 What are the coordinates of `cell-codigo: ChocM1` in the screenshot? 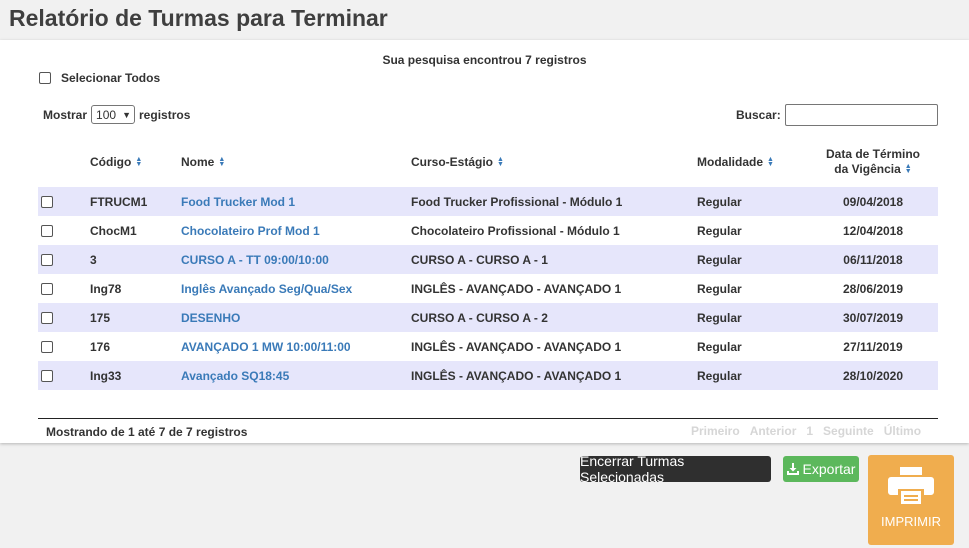 It's located at (113, 230).